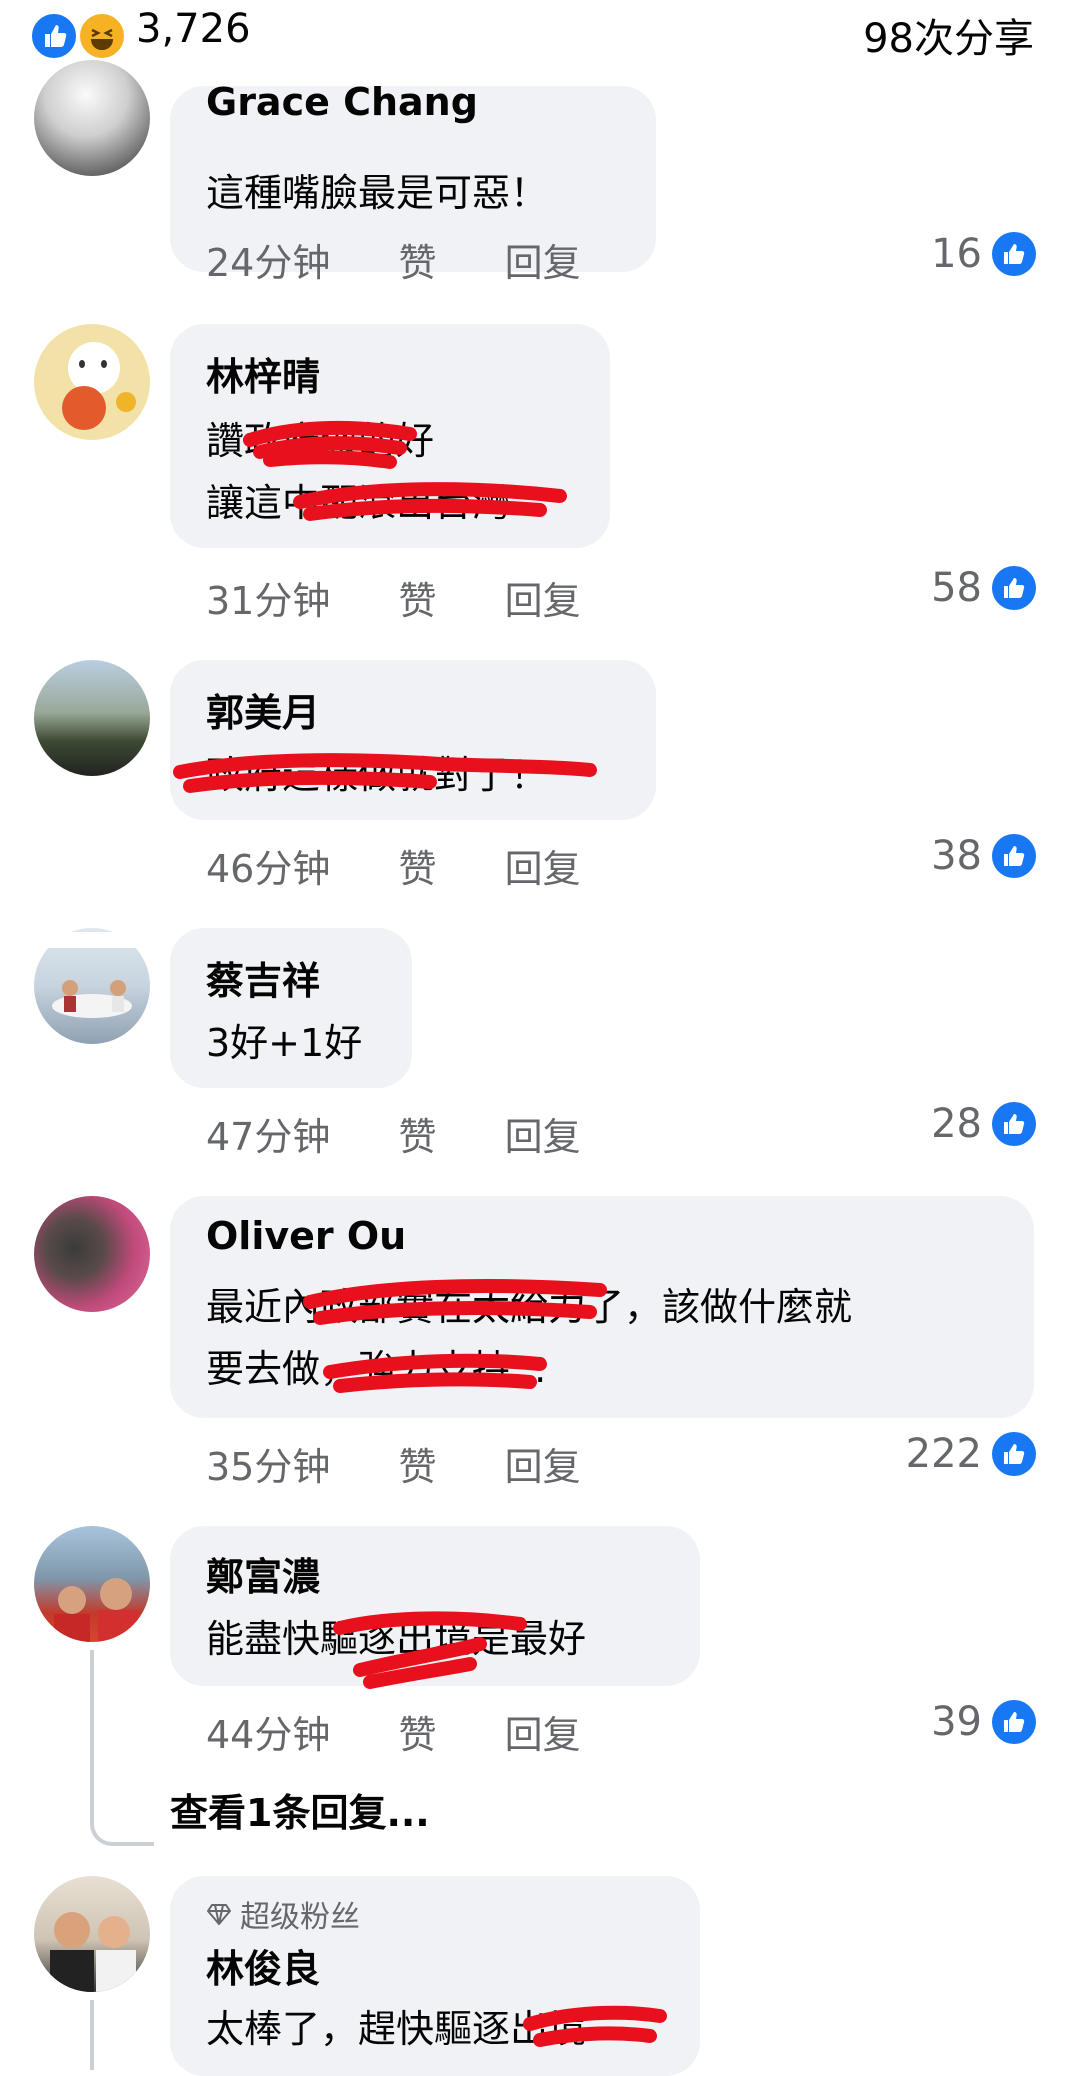  I want to click on diamond-icon, so click(219, 1914).